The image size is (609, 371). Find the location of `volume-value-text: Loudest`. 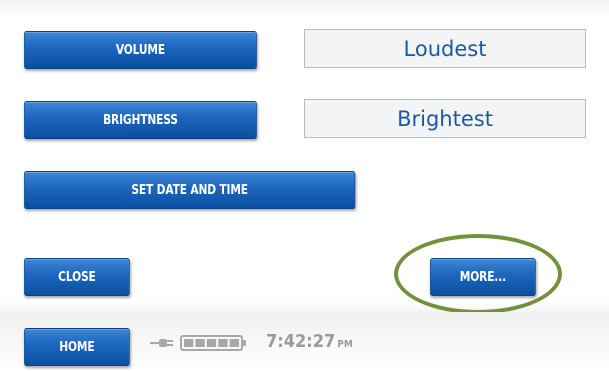

volume-value-text: Loudest is located at coordinates (445, 48).